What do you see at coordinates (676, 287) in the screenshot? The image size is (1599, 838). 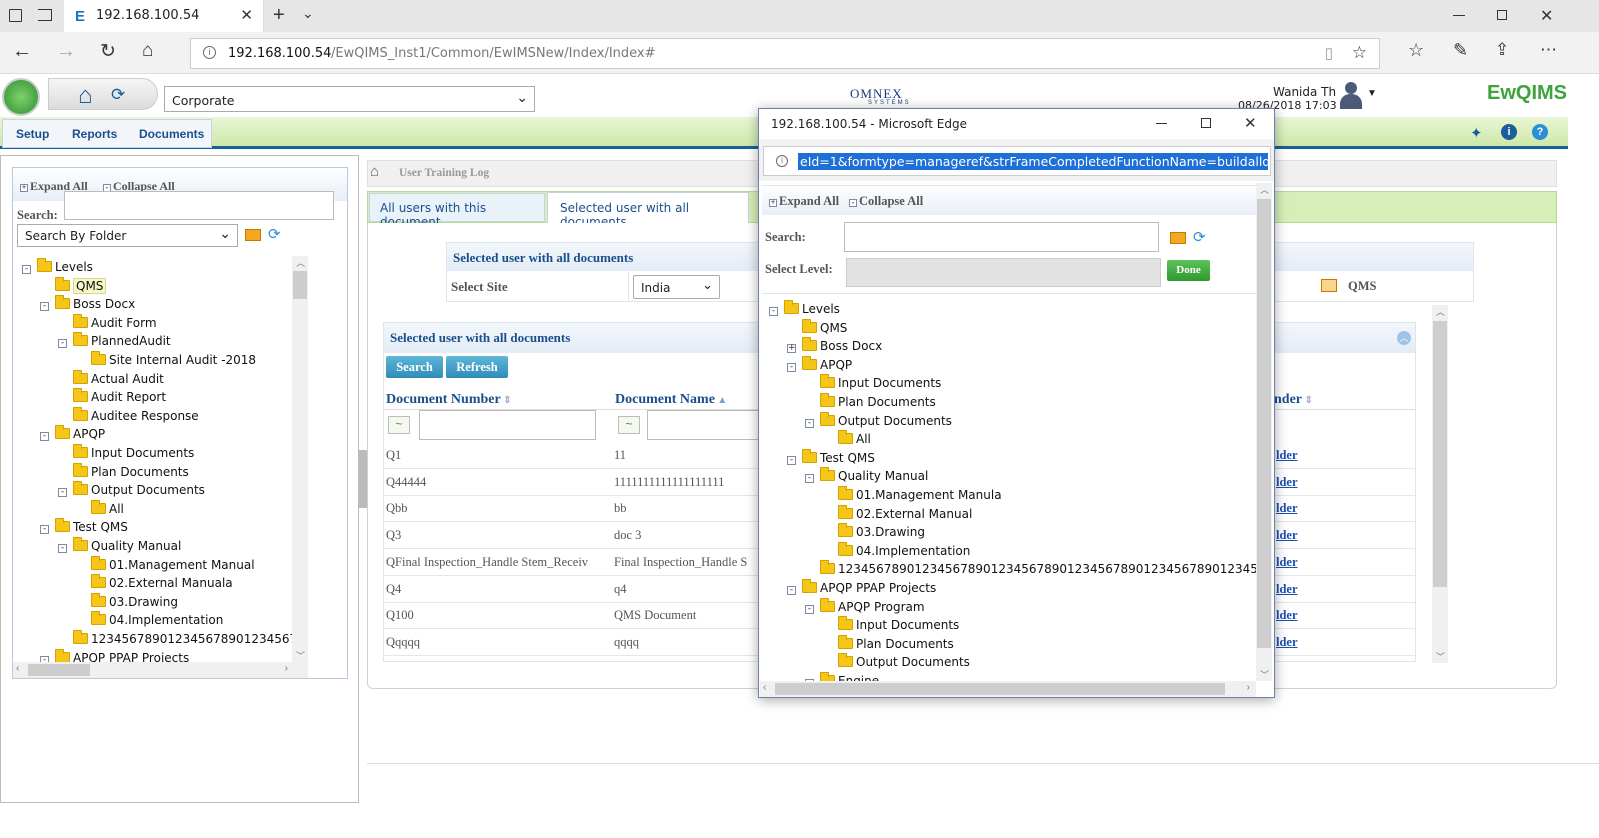 I see `site-dropdown: India ⌄` at bounding box center [676, 287].